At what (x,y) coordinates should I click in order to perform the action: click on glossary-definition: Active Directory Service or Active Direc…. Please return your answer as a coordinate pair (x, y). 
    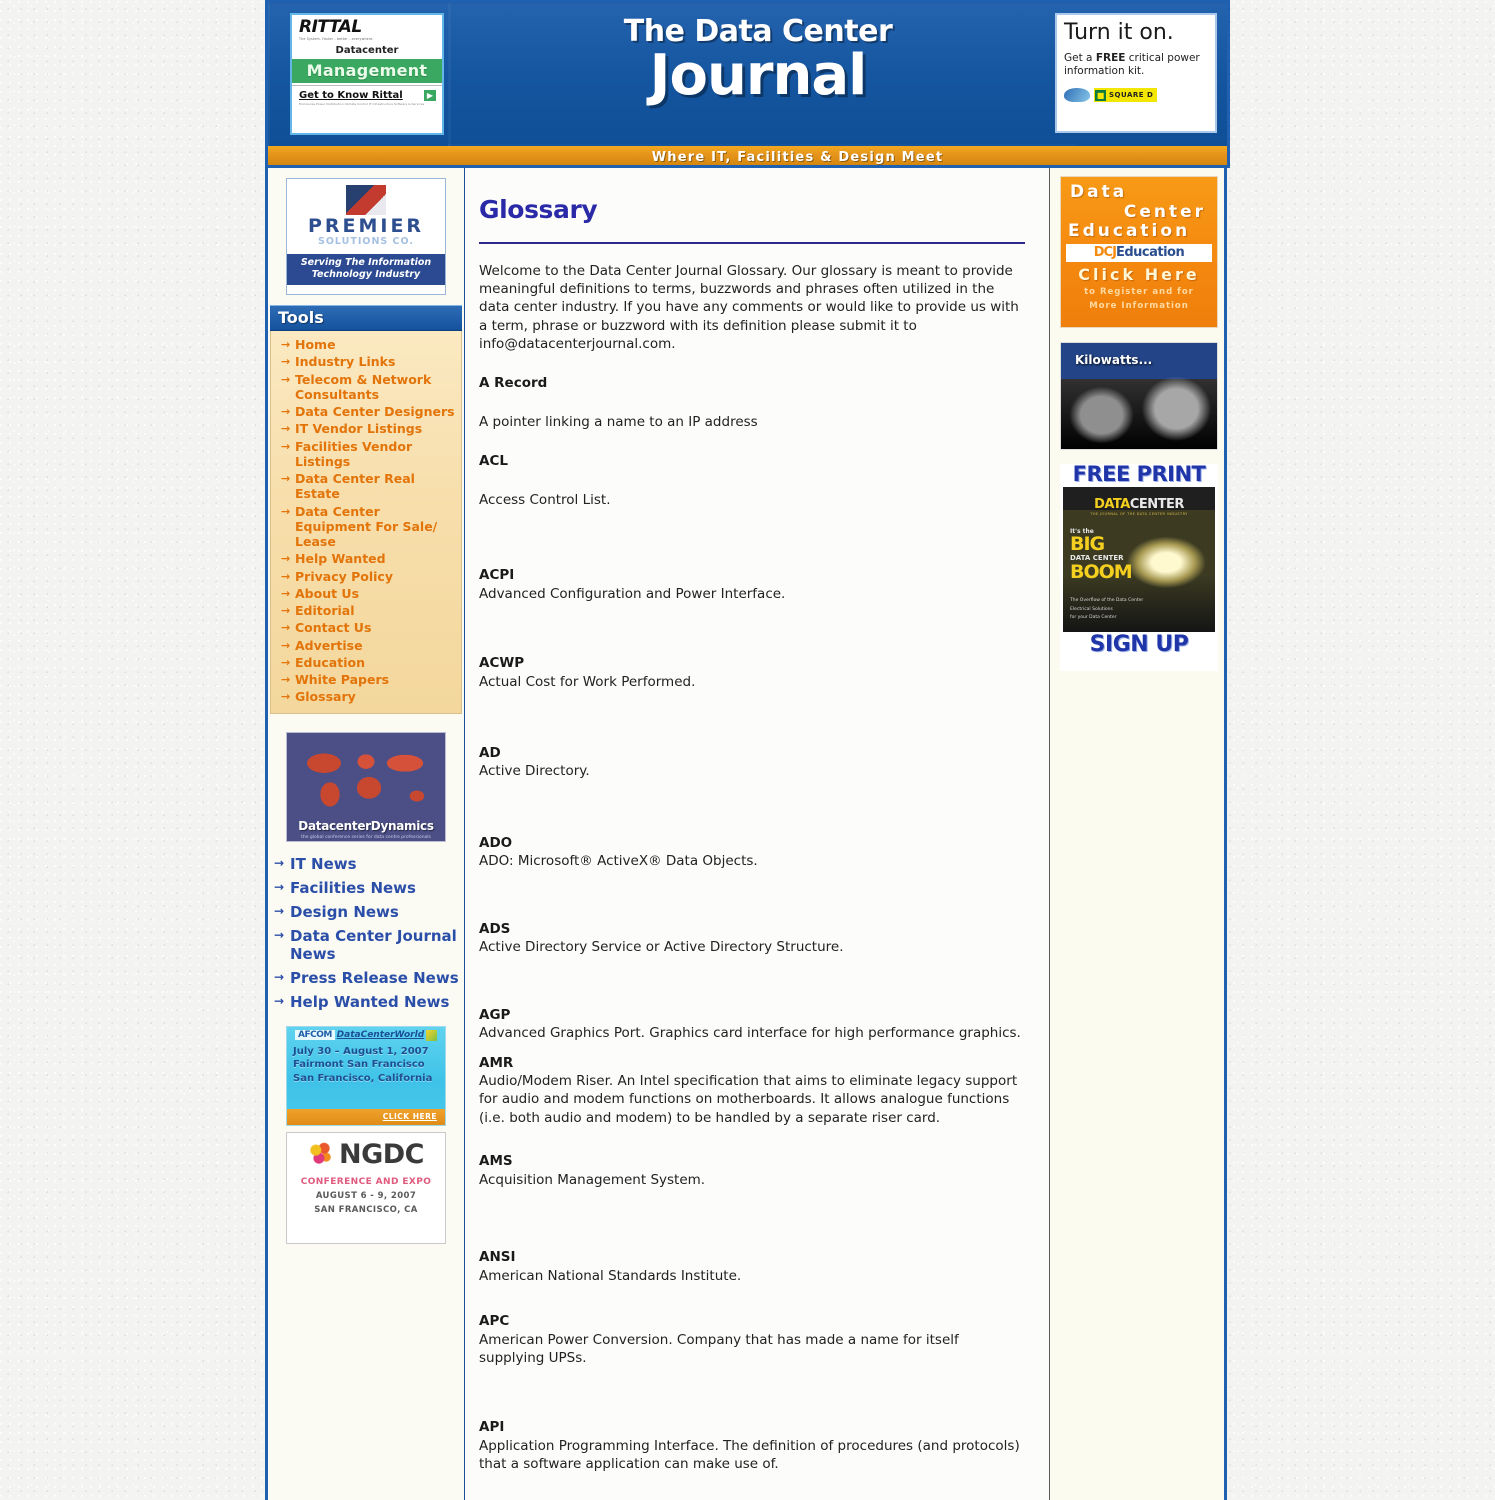
    Looking at the image, I should click on (661, 947).